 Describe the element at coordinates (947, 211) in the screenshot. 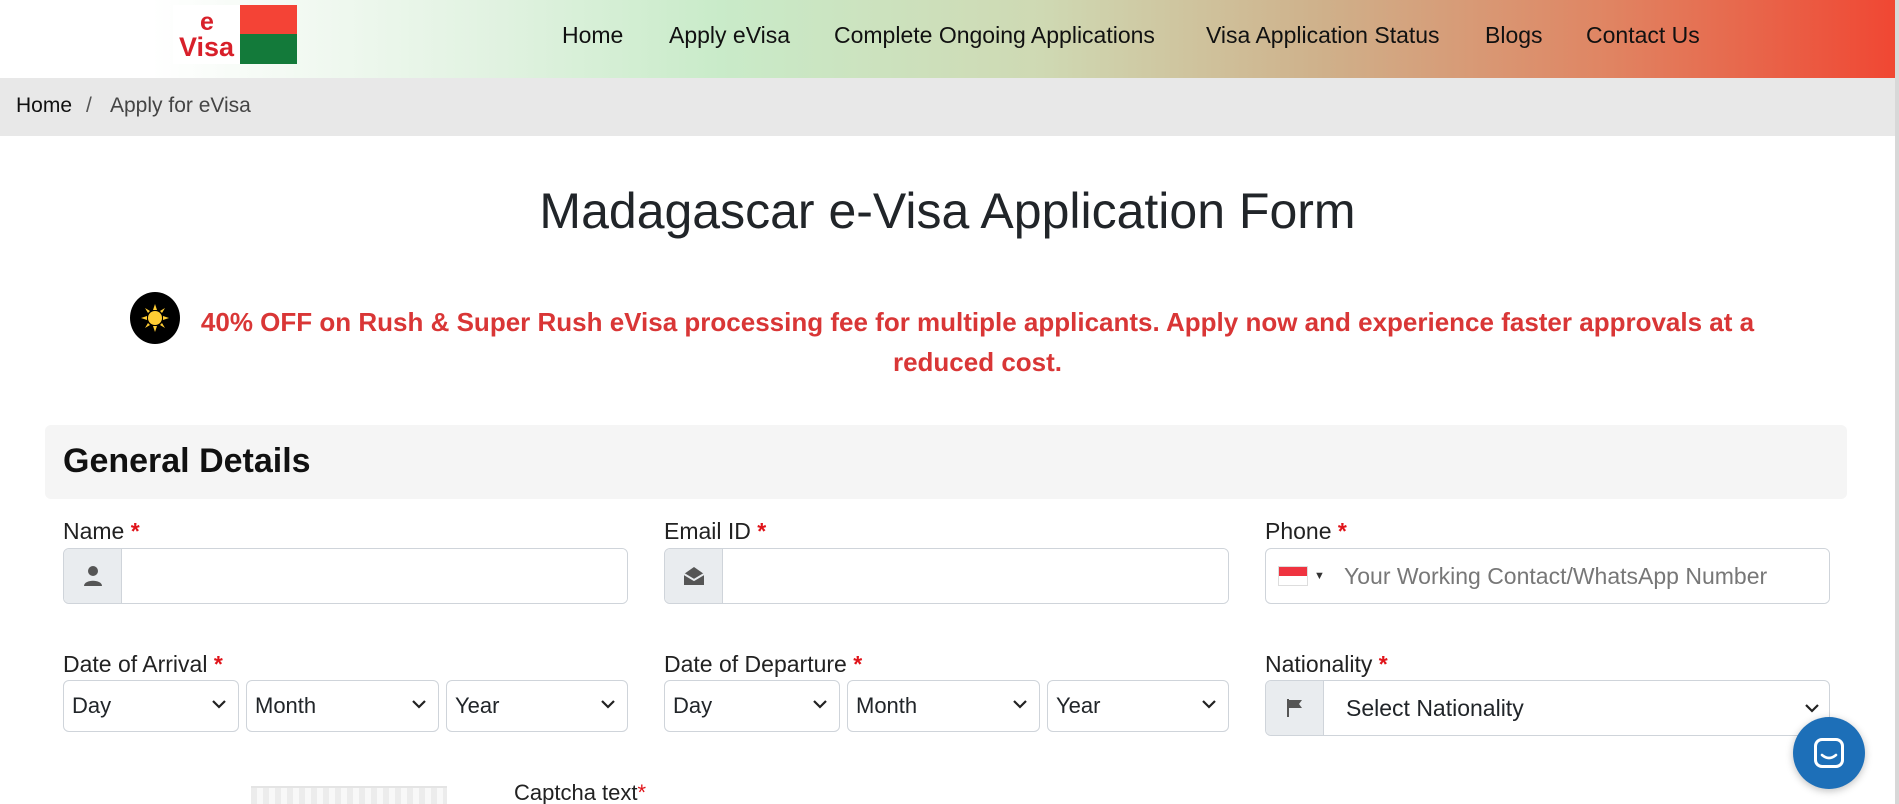

I see `page-title: Madagascar e-Visa Application Form` at that location.